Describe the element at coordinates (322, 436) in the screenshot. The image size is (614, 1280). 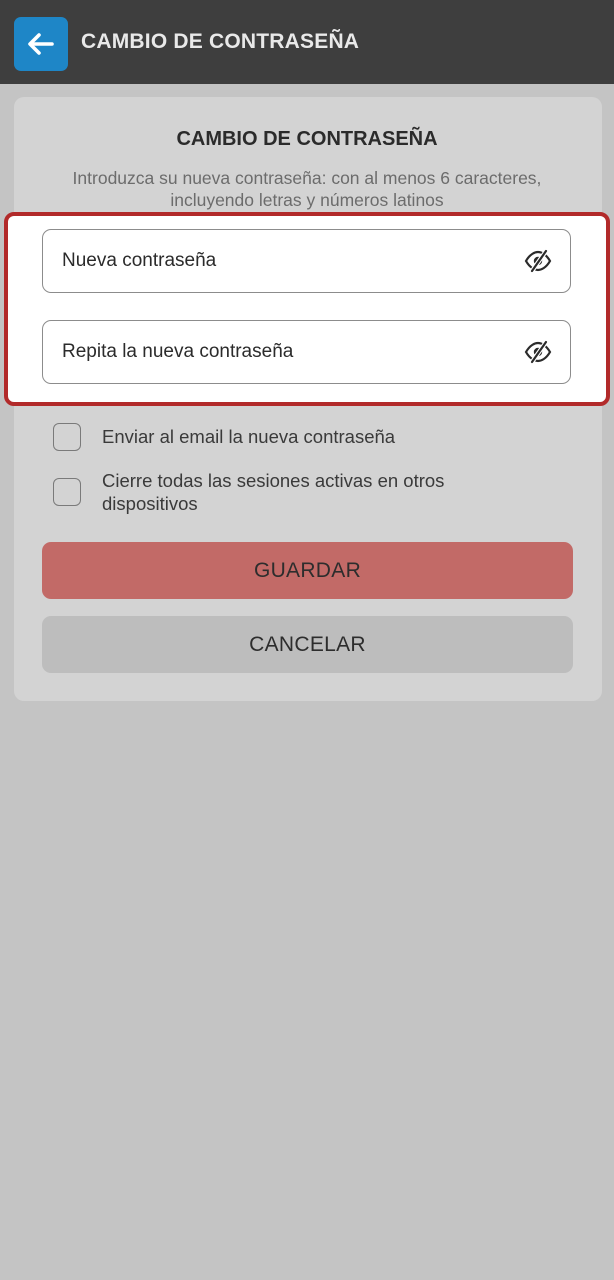
I see `send-email-label: Enviar al email la nueva contraseña` at that location.